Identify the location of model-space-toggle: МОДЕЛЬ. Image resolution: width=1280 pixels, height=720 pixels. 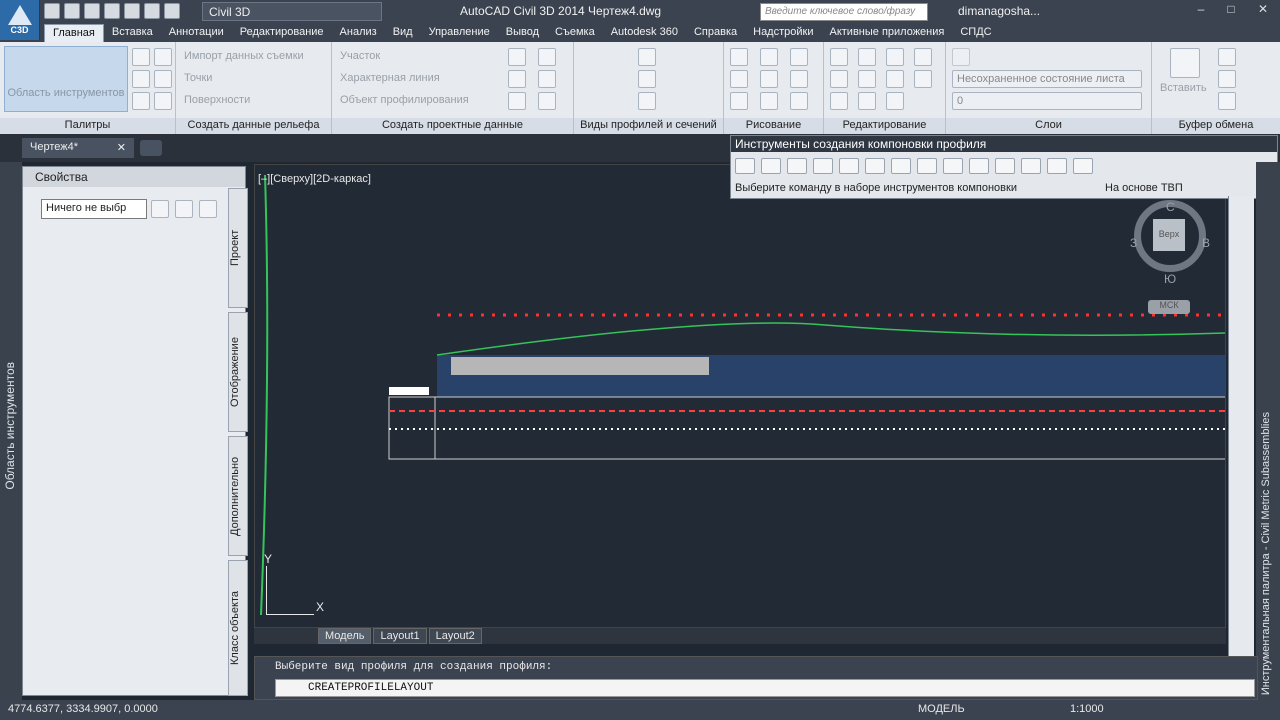
(941, 709).